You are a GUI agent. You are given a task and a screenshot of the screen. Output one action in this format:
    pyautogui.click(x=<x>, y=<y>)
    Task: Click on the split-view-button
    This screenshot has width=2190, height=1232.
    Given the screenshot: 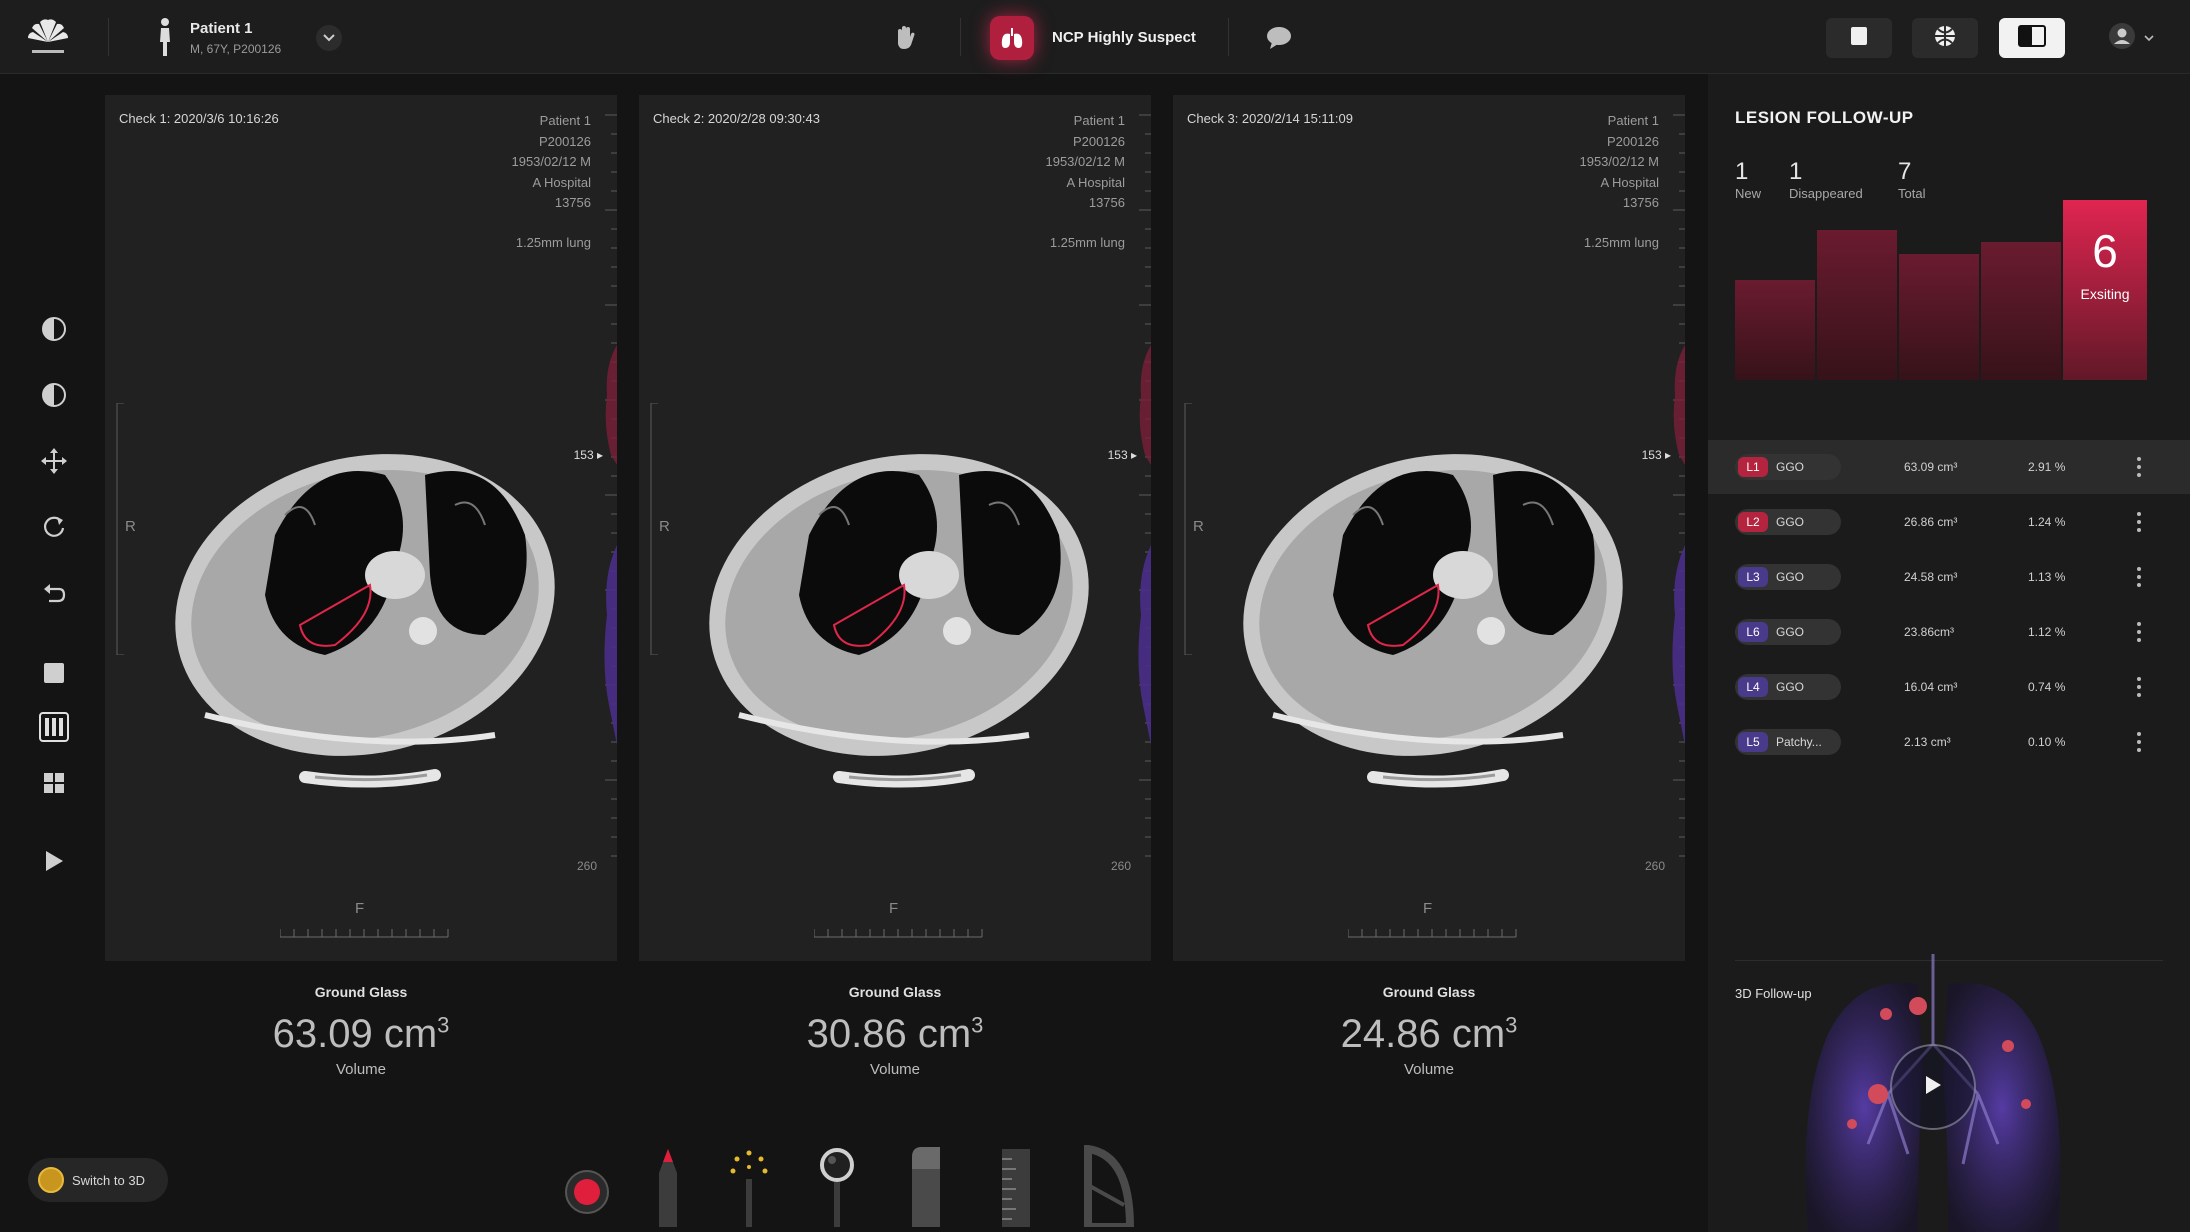 What is the action you would take?
    pyautogui.click(x=2032, y=38)
    